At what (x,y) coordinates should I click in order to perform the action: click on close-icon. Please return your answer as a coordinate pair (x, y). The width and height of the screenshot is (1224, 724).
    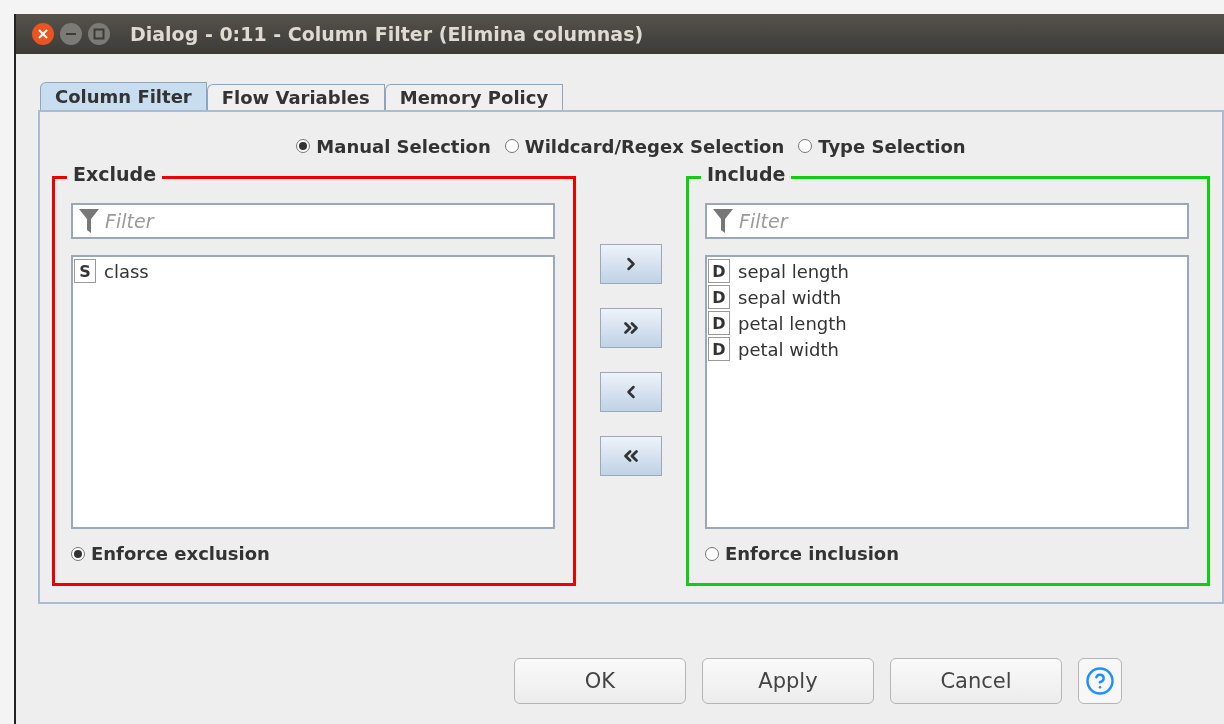
    Looking at the image, I should click on (43, 34).